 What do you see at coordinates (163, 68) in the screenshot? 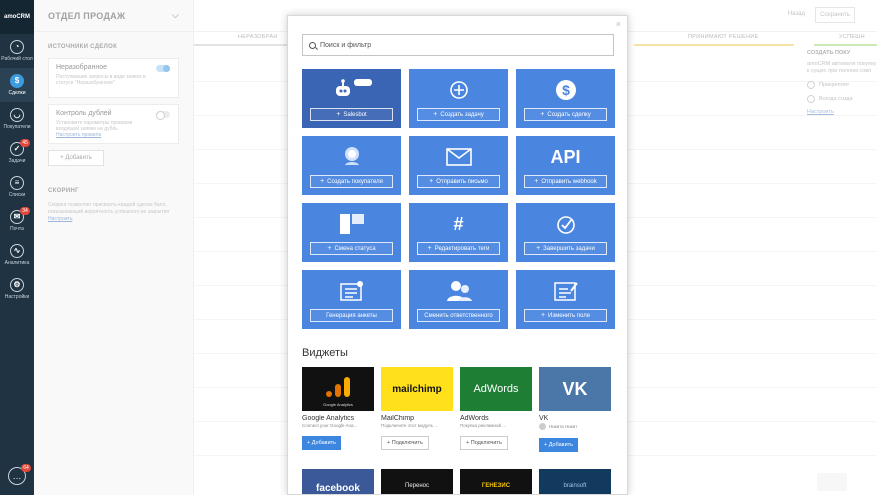
I see `unsorted-toggle` at bounding box center [163, 68].